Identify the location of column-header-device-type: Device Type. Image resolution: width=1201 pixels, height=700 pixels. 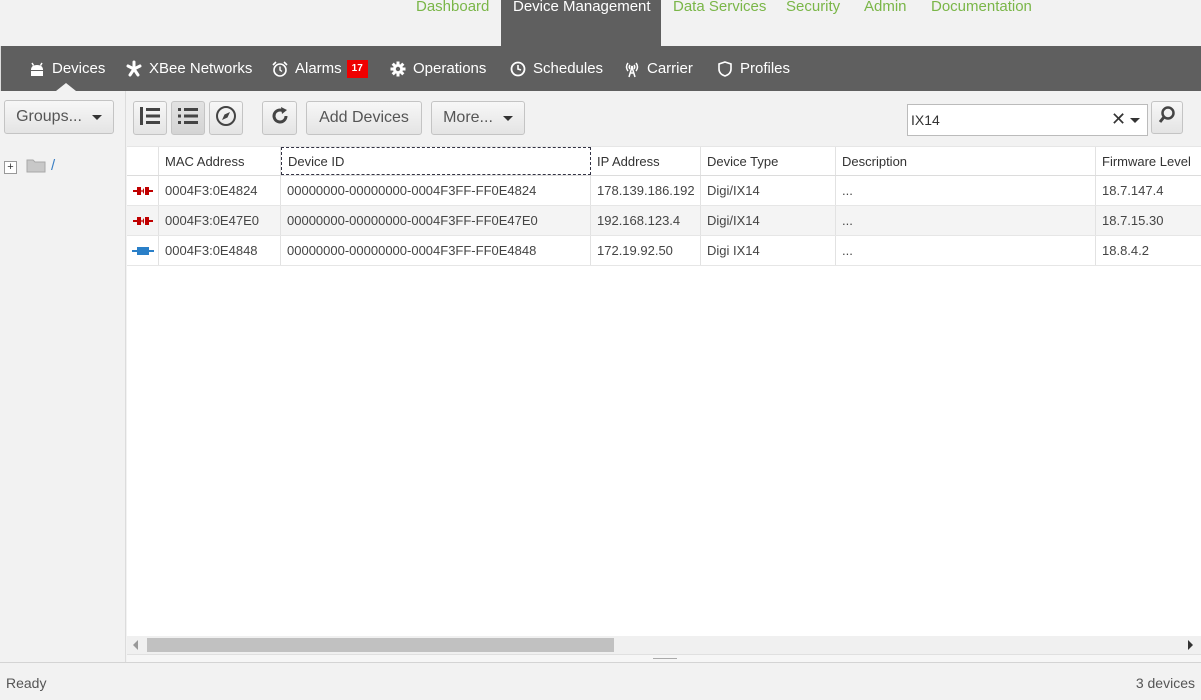
(768, 161).